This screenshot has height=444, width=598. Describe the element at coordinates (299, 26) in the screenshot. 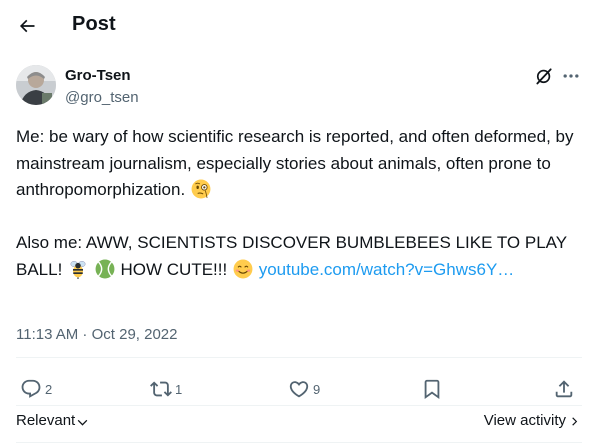

I see `post-header: Post` at that location.